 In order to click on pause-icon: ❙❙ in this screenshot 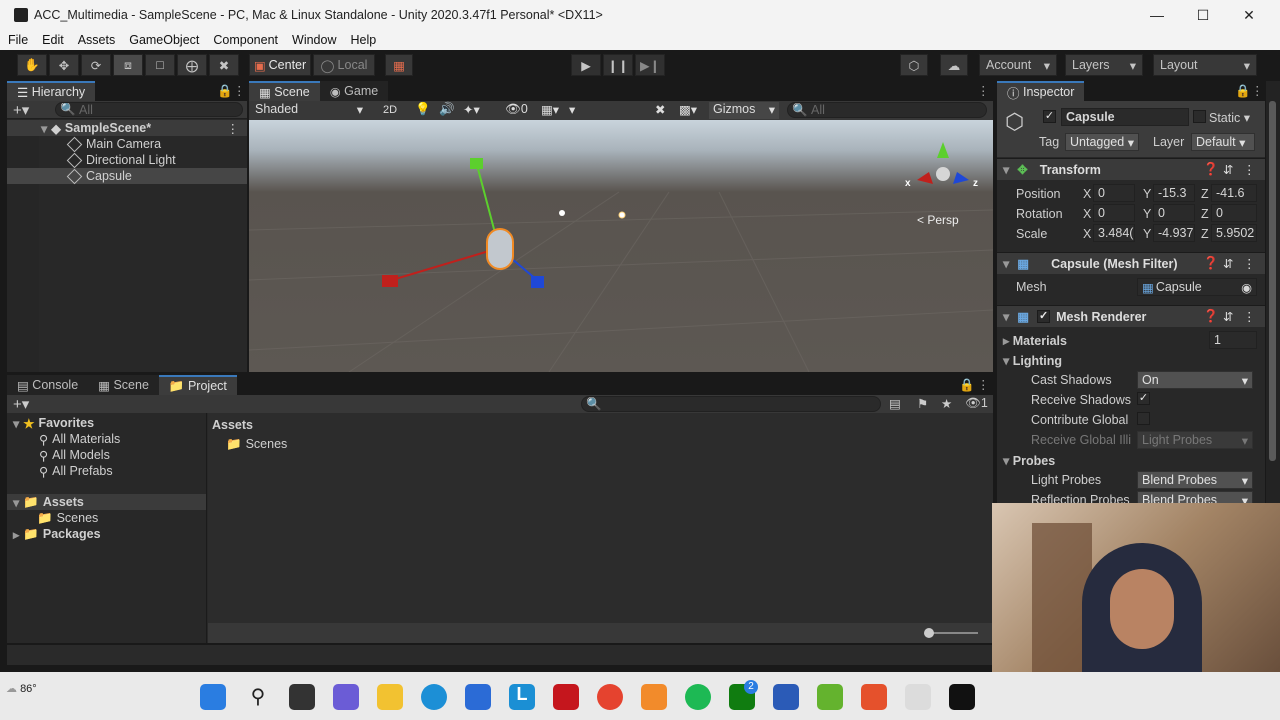, I will do `click(618, 65)`.